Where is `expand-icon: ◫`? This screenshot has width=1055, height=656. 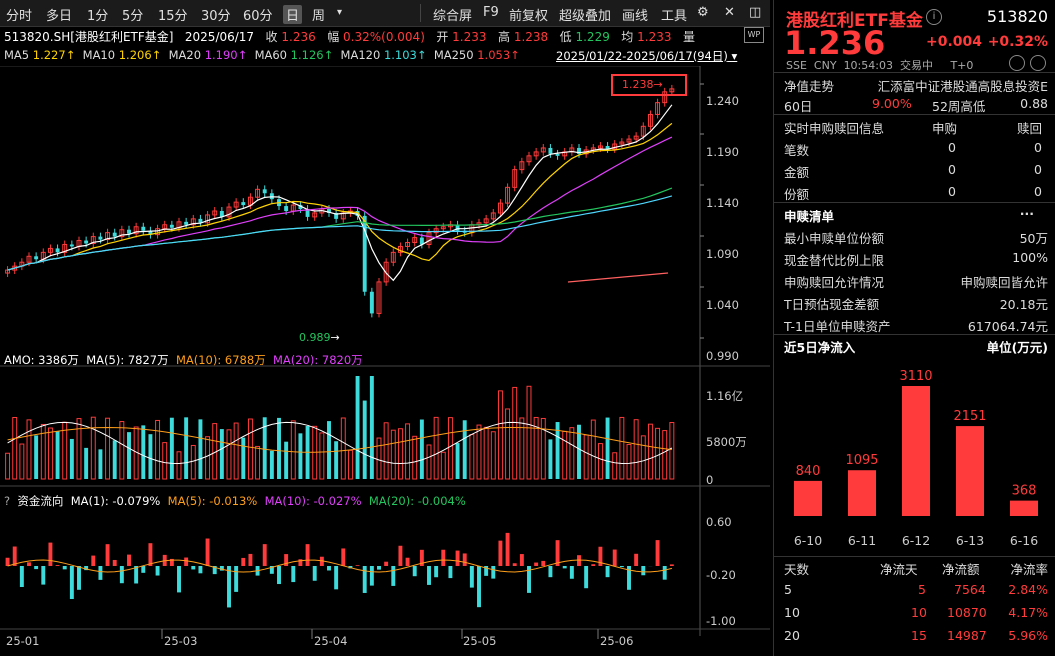 expand-icon: ◫ is located at coordinates (755, 12).